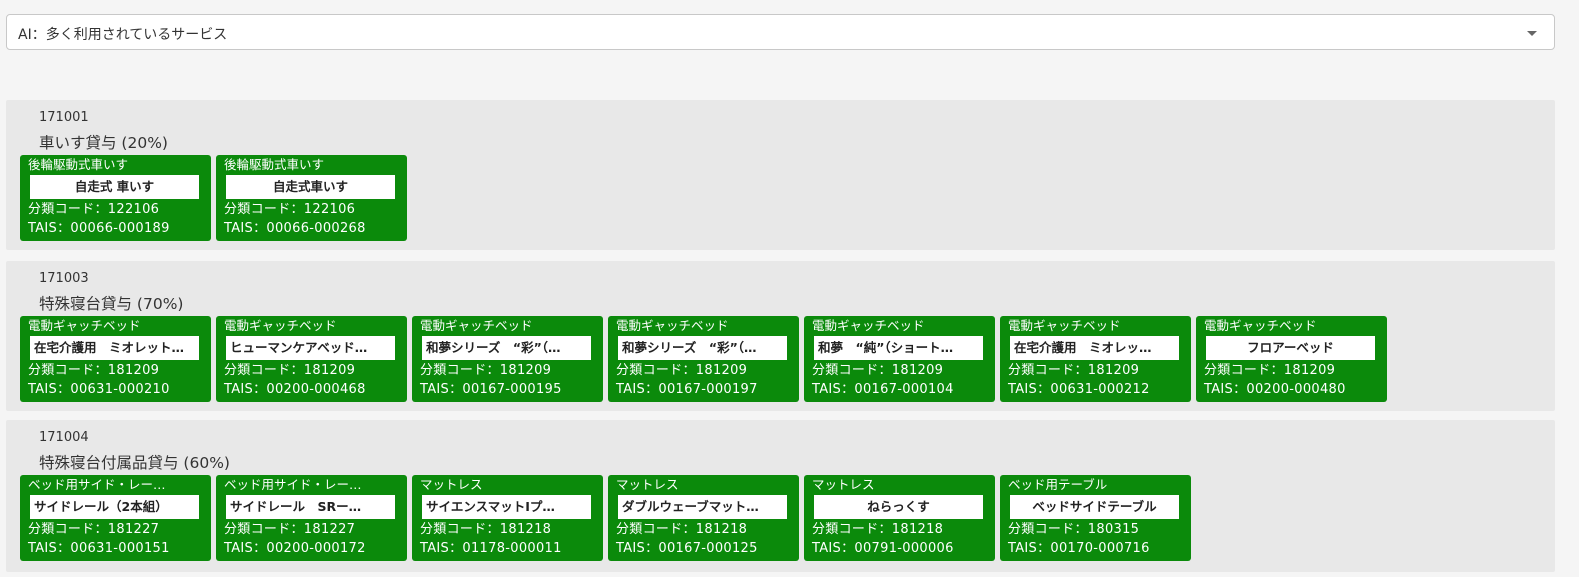  I want to click on tais-code: TAIS：00791-000006, so click(883, 548).